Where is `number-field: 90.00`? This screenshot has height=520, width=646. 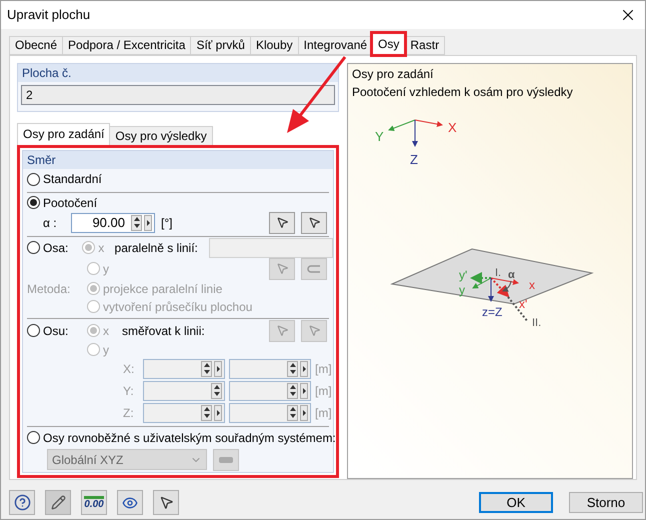 number-field: 90.00 is located at coordinates (113, 222).